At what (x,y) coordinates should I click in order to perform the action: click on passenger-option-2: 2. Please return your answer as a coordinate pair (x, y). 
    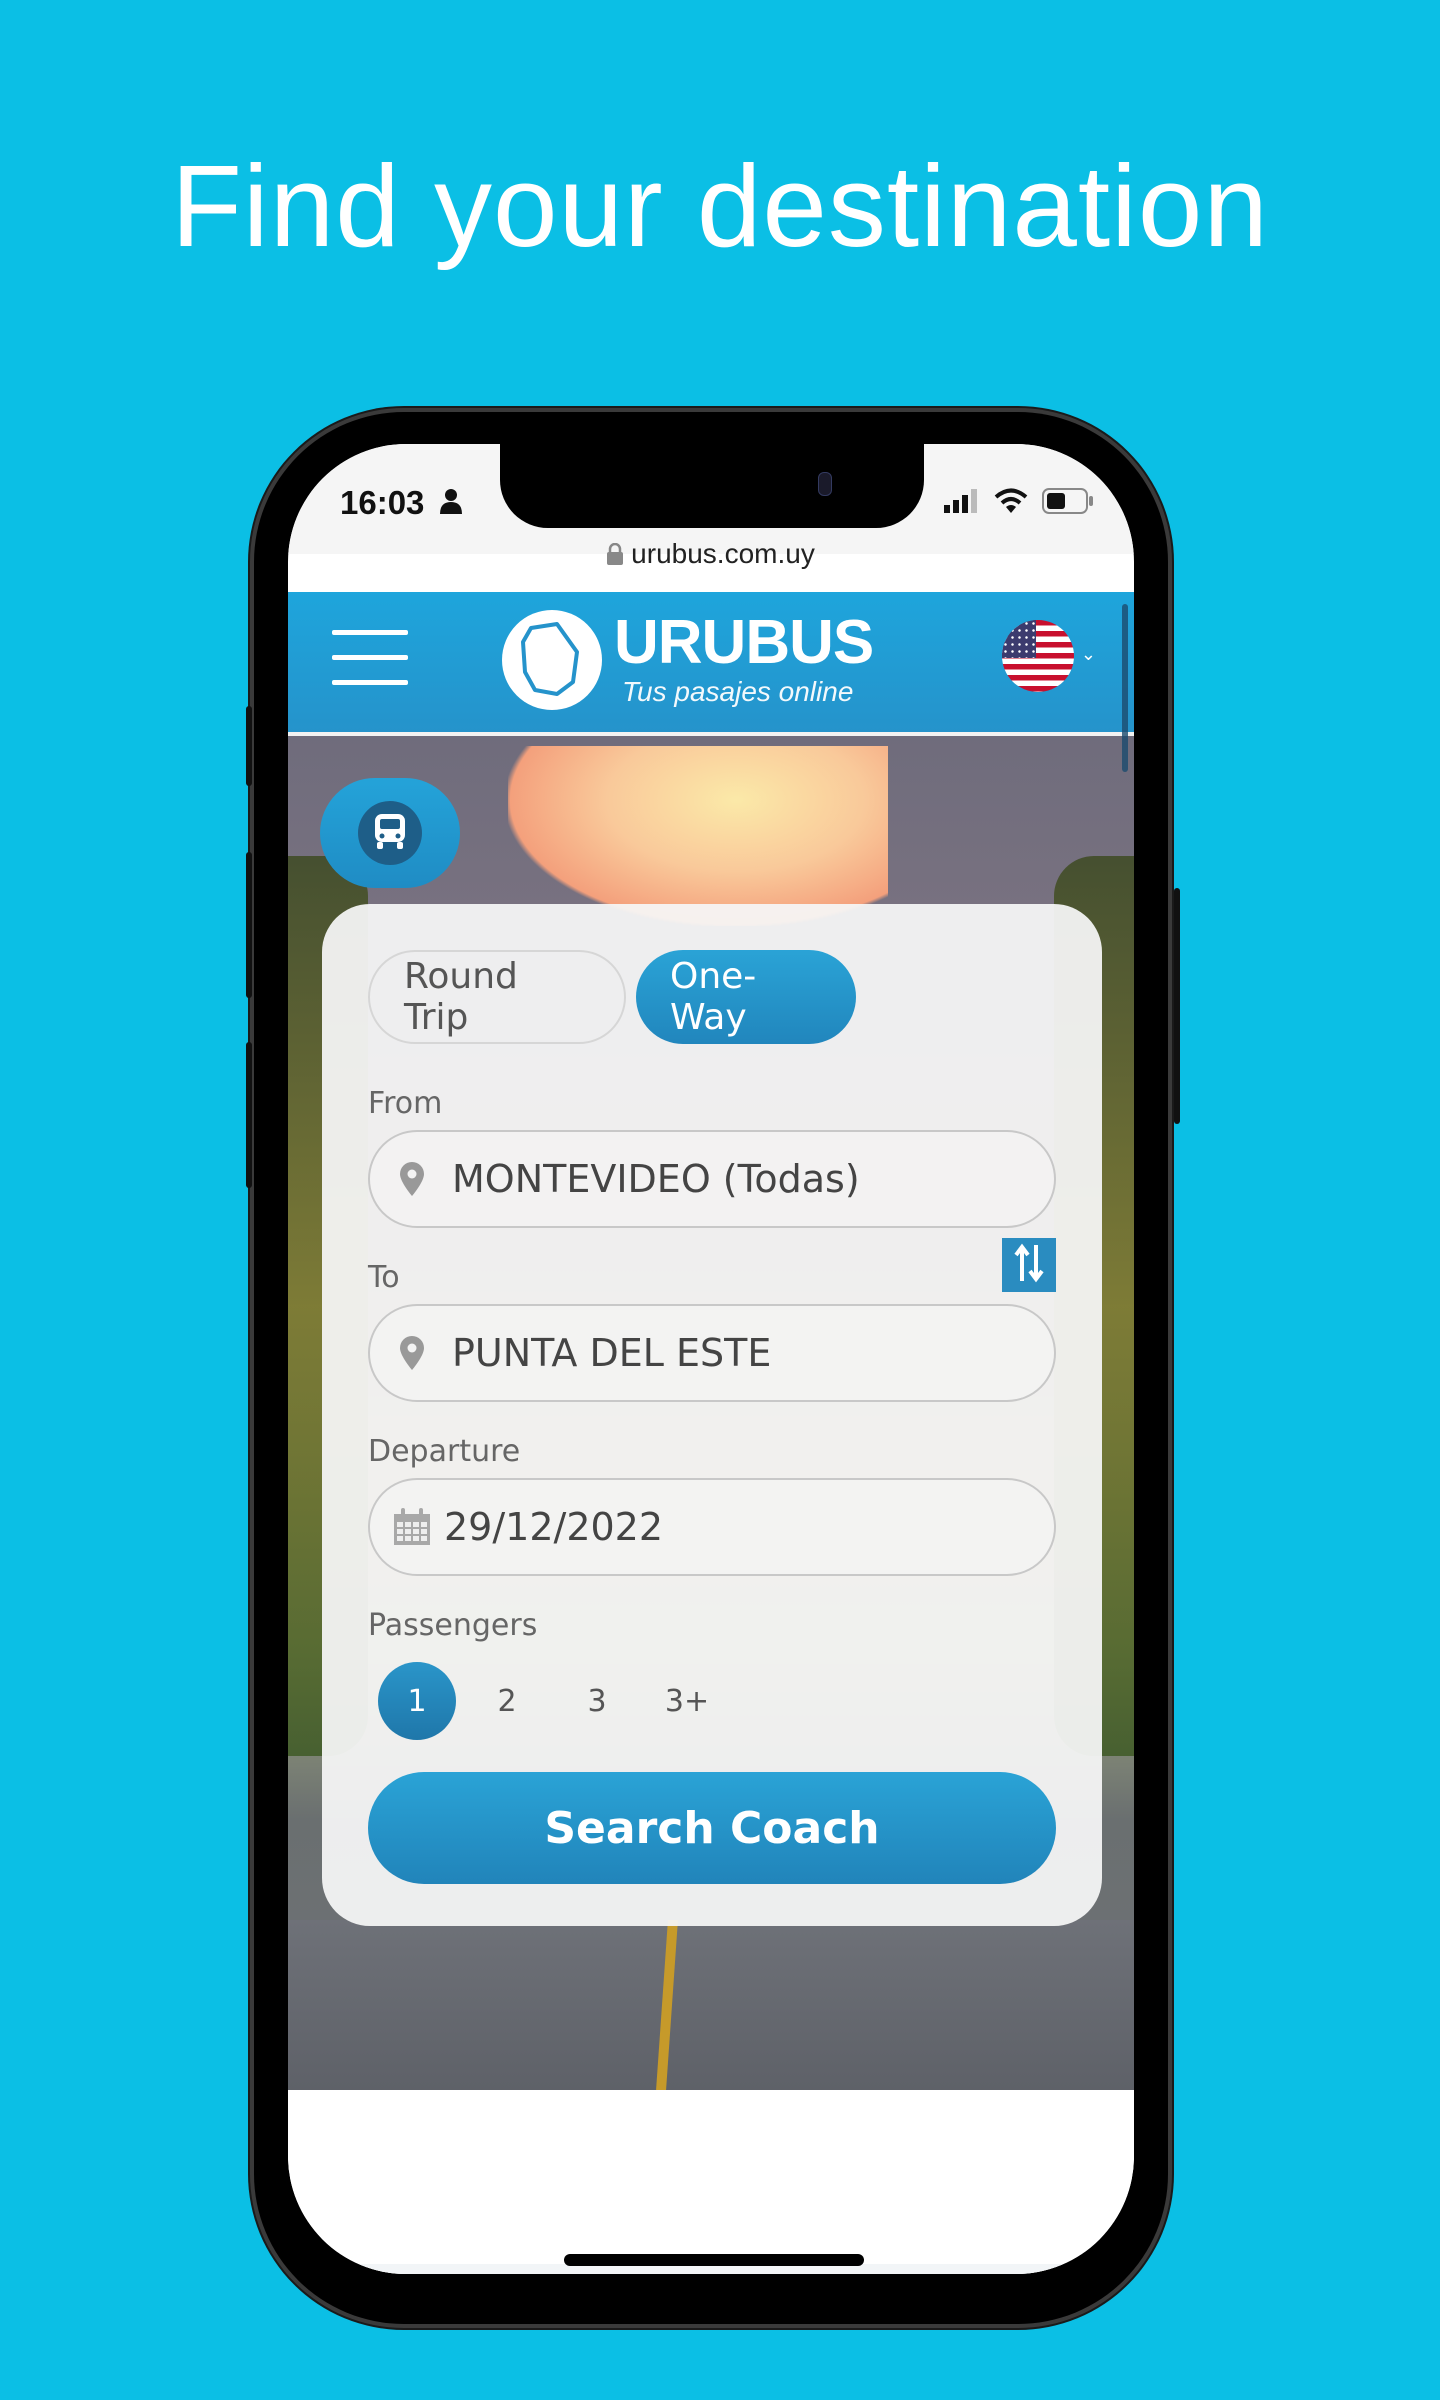
    Looking at the image, I should click on (507, 1701).